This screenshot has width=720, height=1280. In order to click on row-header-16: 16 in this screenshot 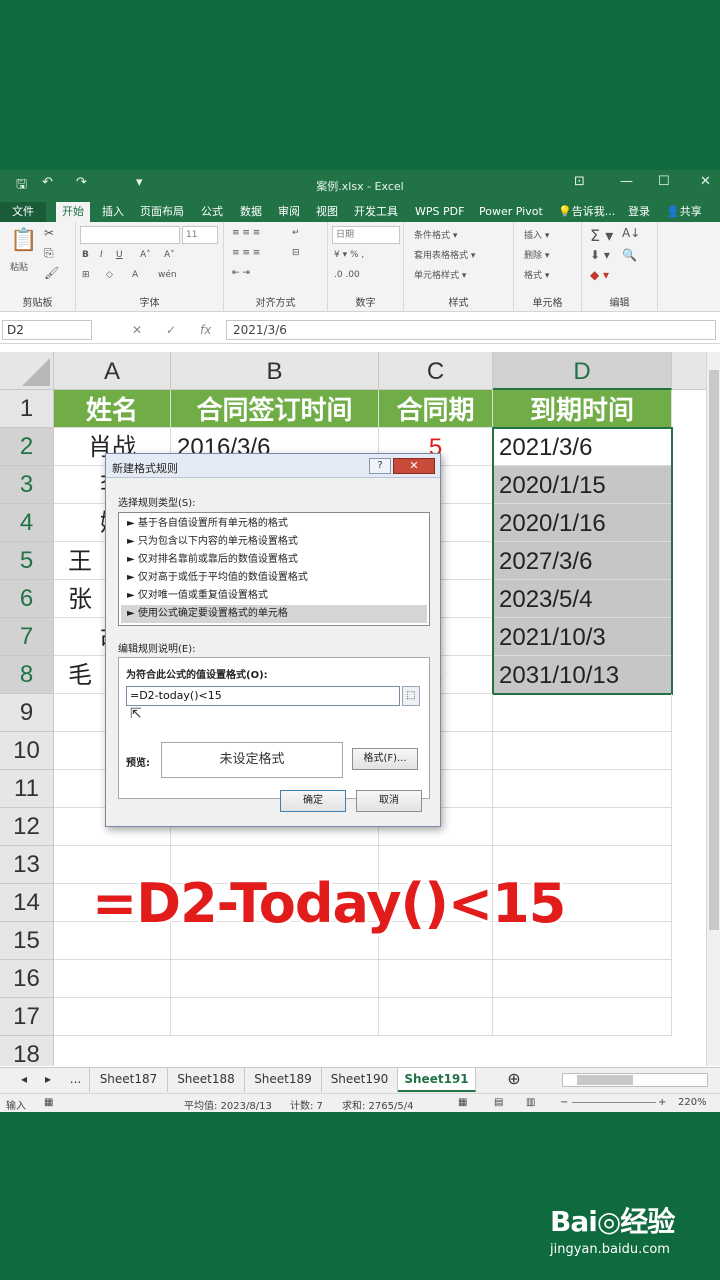, I will do `click(27, 979)`.